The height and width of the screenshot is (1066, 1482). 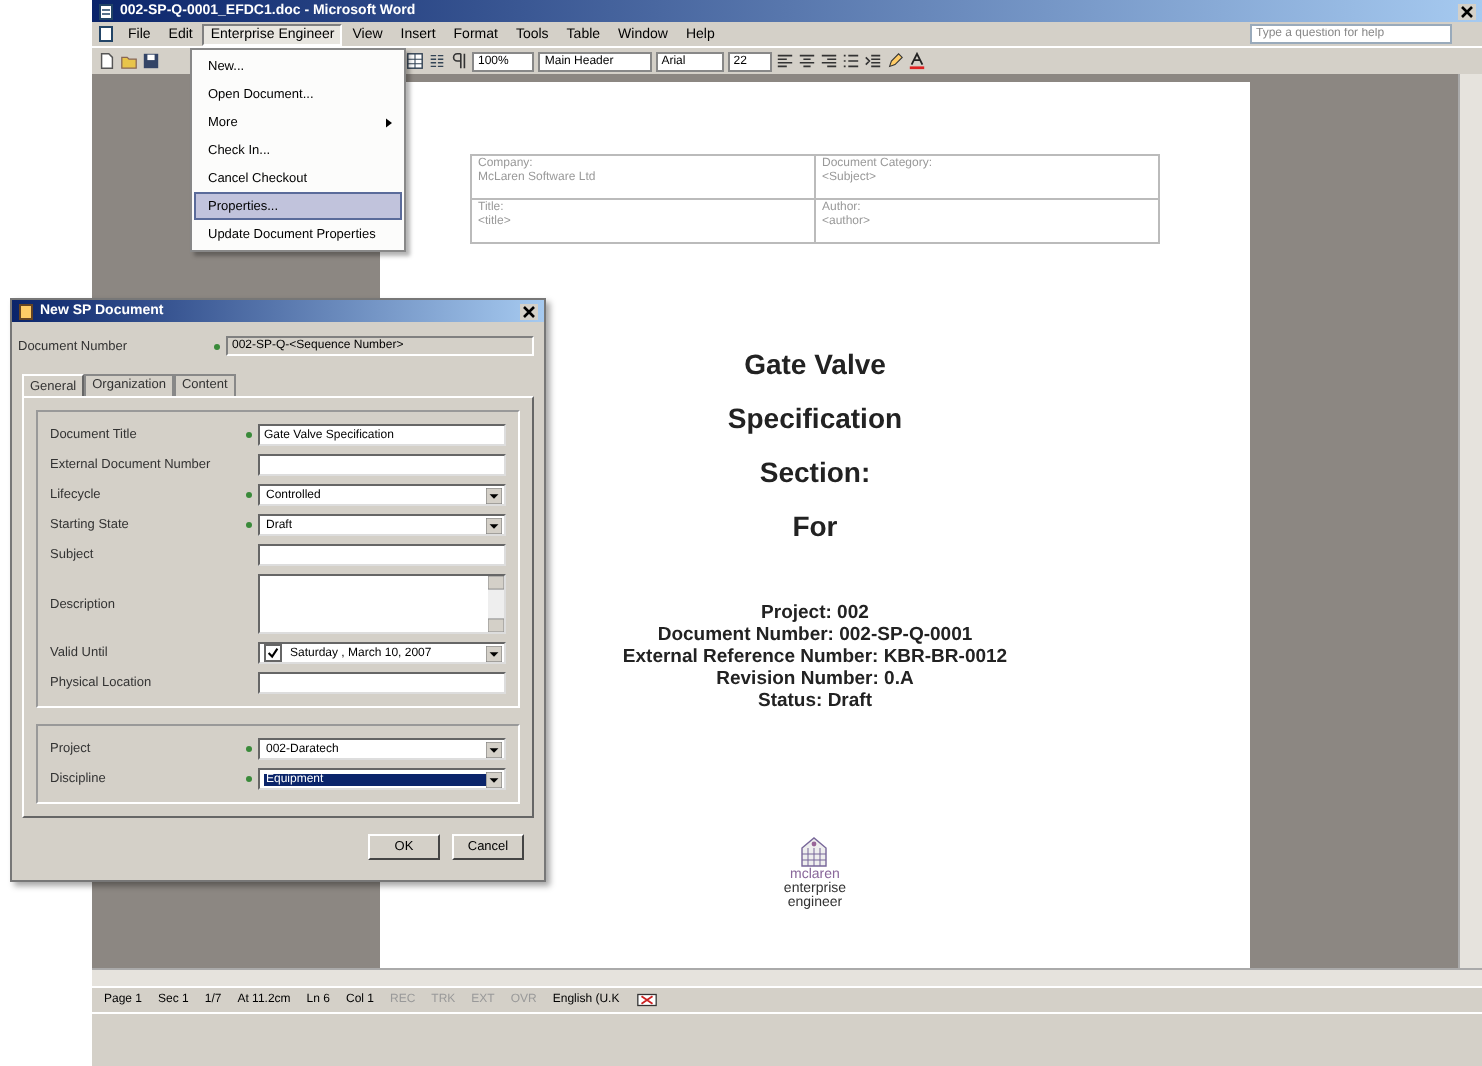 I want to click on document-detail: Revision Number: 0.A, so click(x=815, y=679).